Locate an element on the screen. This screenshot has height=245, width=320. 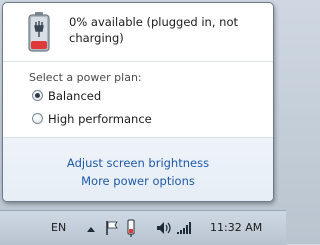
more-power-options-link: More power options is located at coordinates (138, 181).